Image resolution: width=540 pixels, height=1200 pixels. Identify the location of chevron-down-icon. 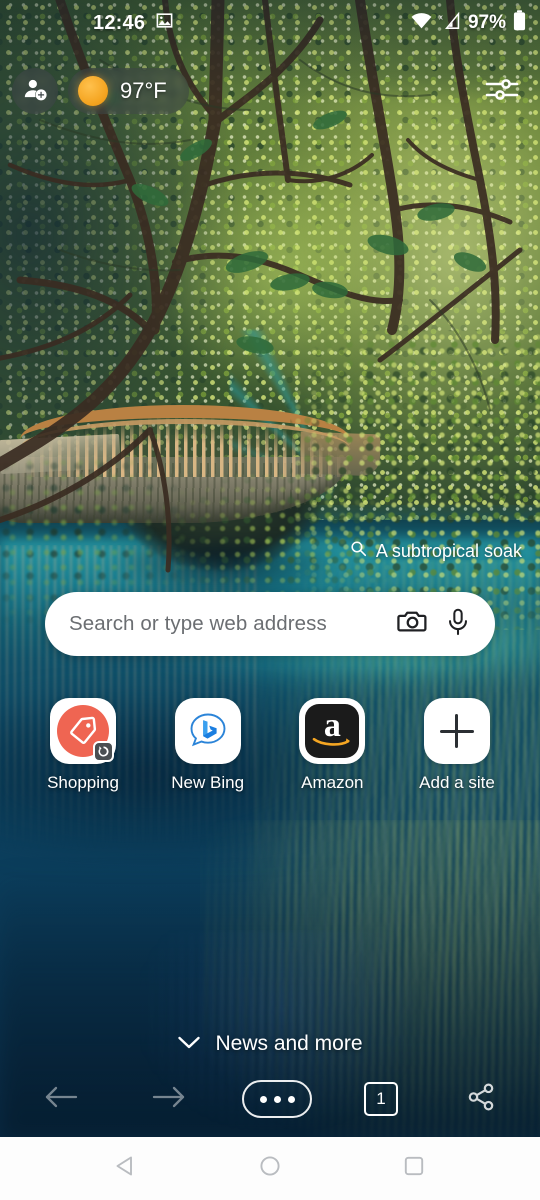
(189, 1044).